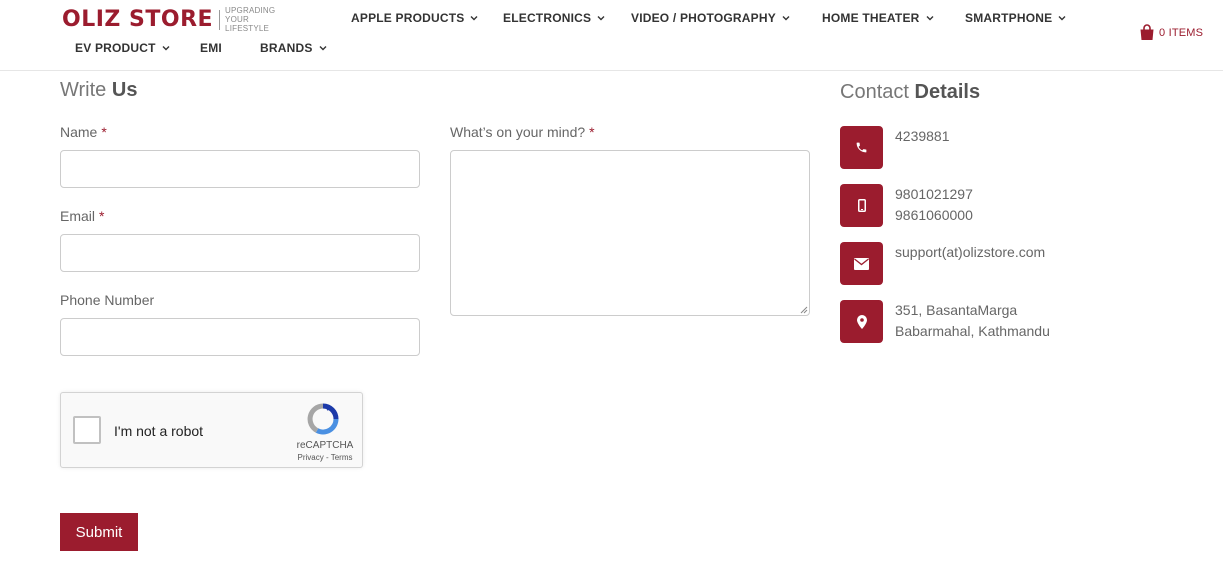 The image size is (1223, 579). Describe the element at coordinates (630, 233) in the screenshot. I see `message-field` at that location.